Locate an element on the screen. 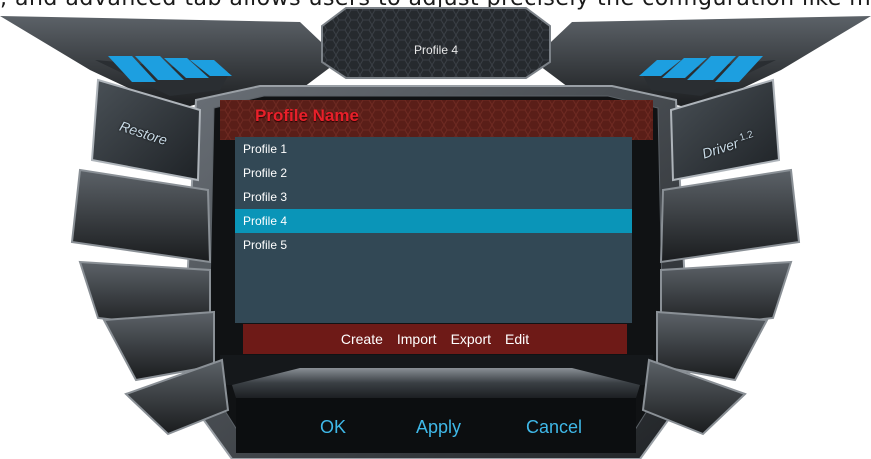 This screenshot has height=459, width=871. active-profile-label: Profile 4 is located at coordinates (436, 50).